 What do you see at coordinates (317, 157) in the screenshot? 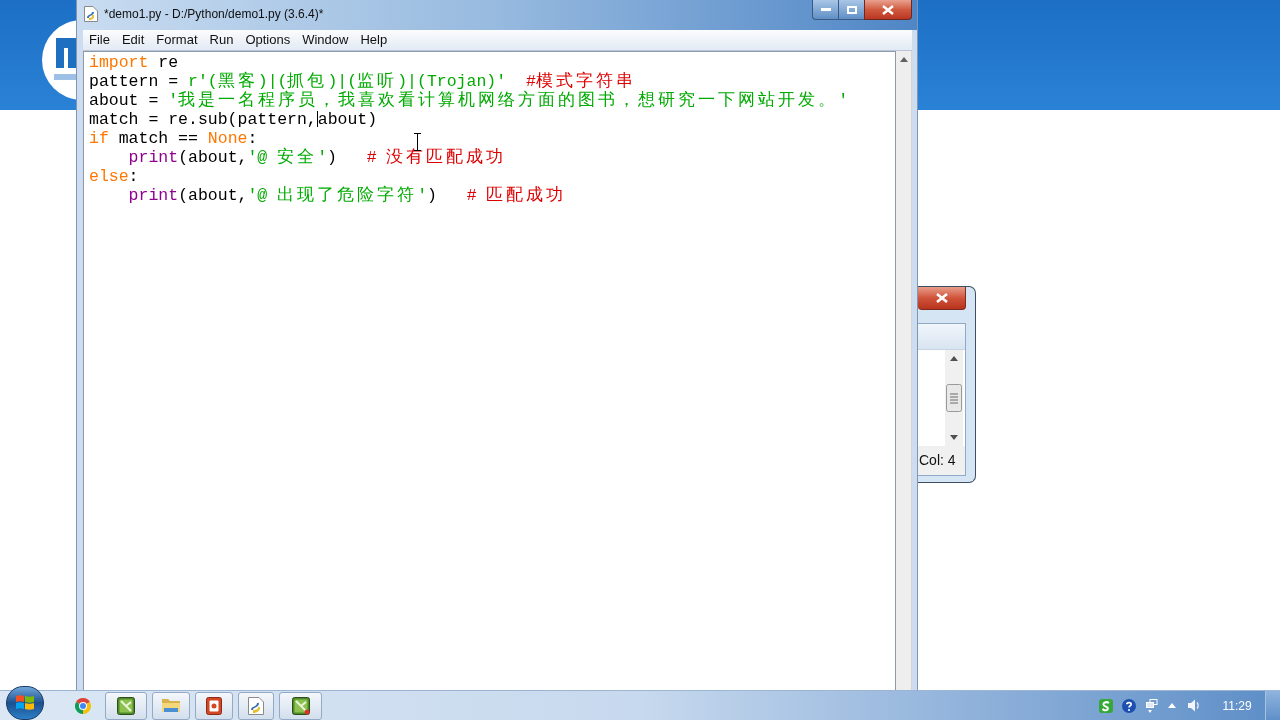
I see `code-line: print(about,'@ 安全') # 没有匹配成功` at bounding box center [317, 157].